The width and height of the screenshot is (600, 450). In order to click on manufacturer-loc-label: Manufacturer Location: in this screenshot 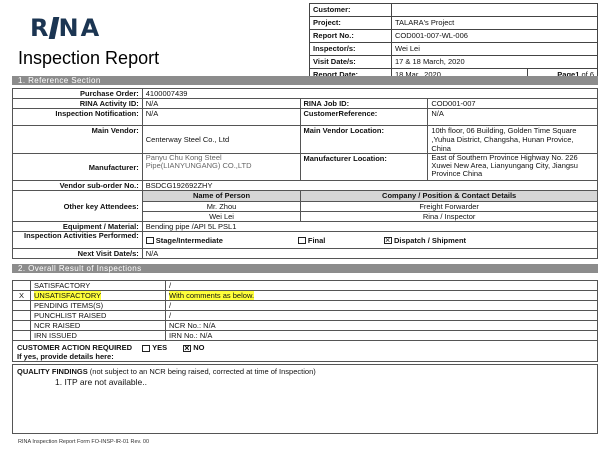, I will do `click(364, 167)`.